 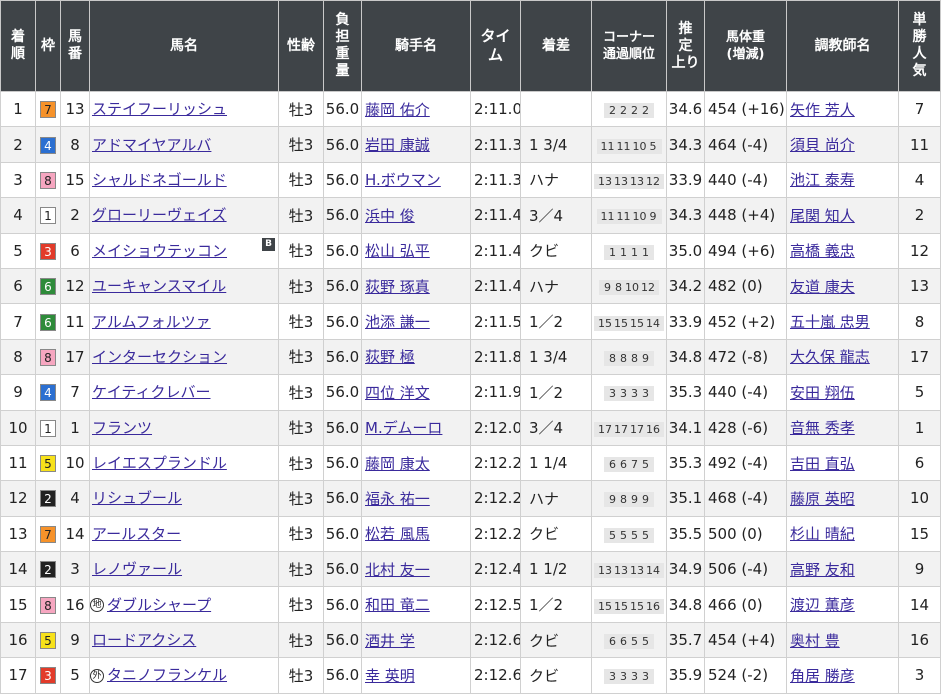 I want to click on trainer-name-link: 渡辺 薫彦, so click(x=822, y=605).